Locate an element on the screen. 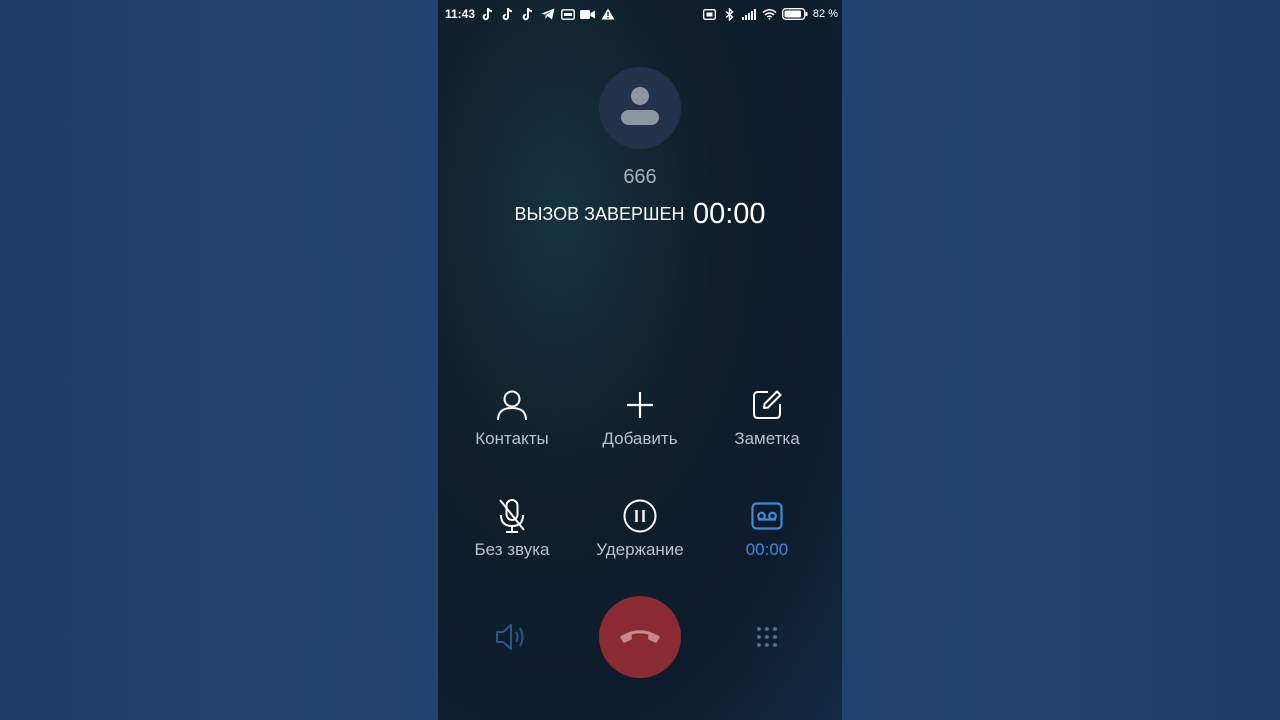 This screenshot has height=720, width=1280. wifi-icon is located at coordinates (769, 14).